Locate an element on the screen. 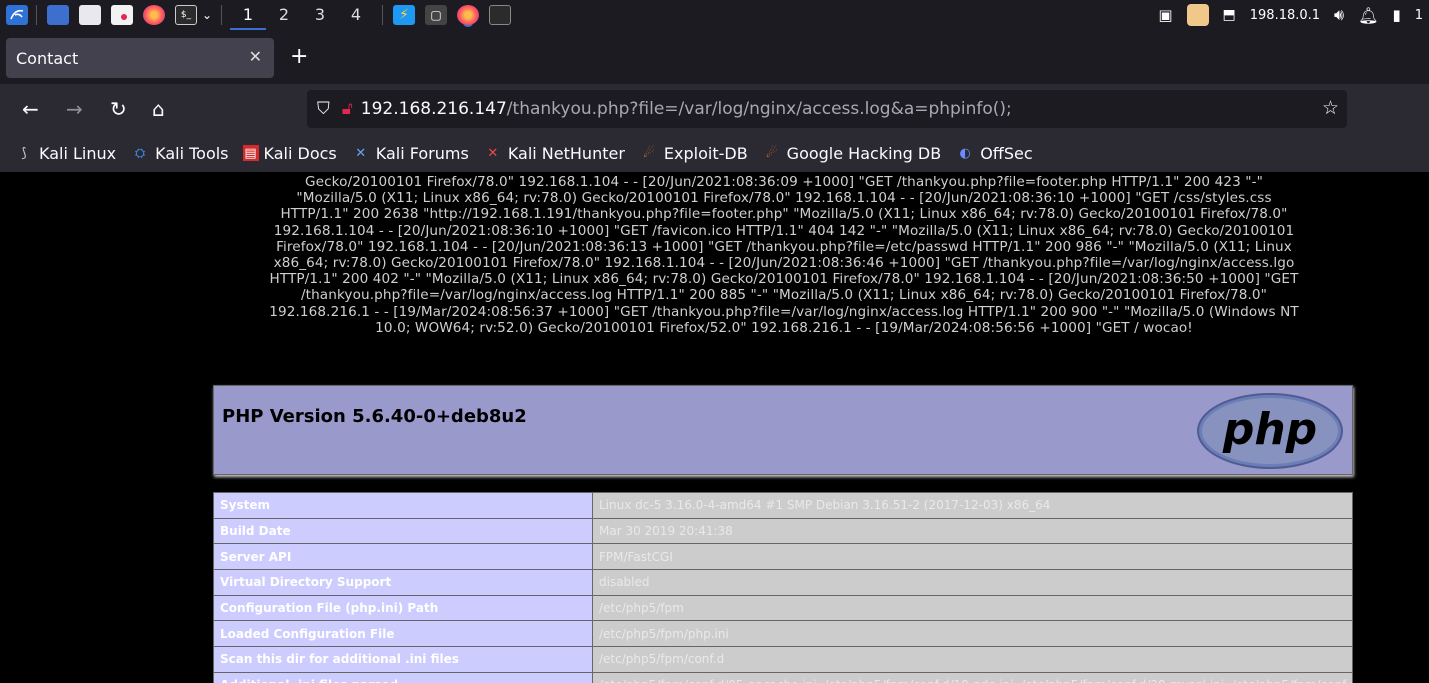  phpinfo-key: System is located at coordinates (403, 505).